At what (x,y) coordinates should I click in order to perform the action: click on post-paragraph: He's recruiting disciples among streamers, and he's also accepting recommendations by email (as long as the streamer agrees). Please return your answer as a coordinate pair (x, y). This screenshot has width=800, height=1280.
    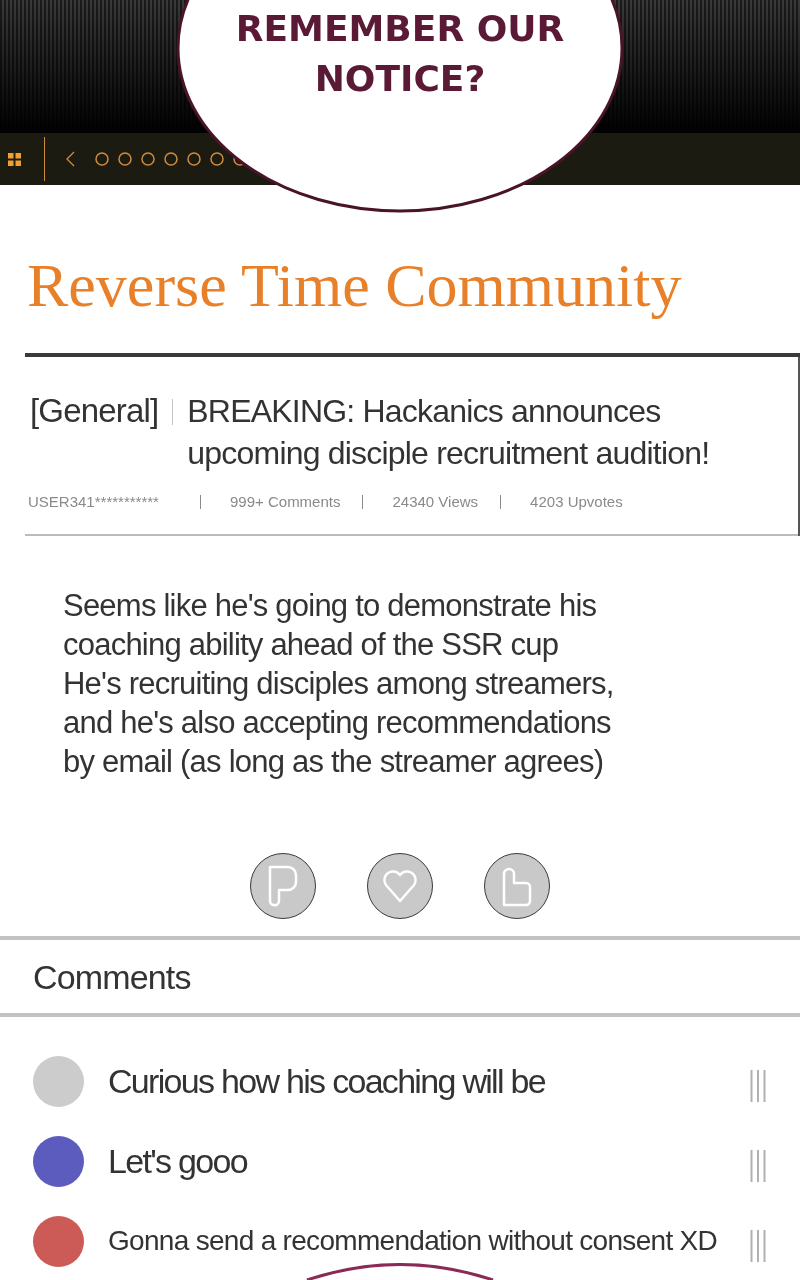
    Looking at the image, I should click on (339, 723).